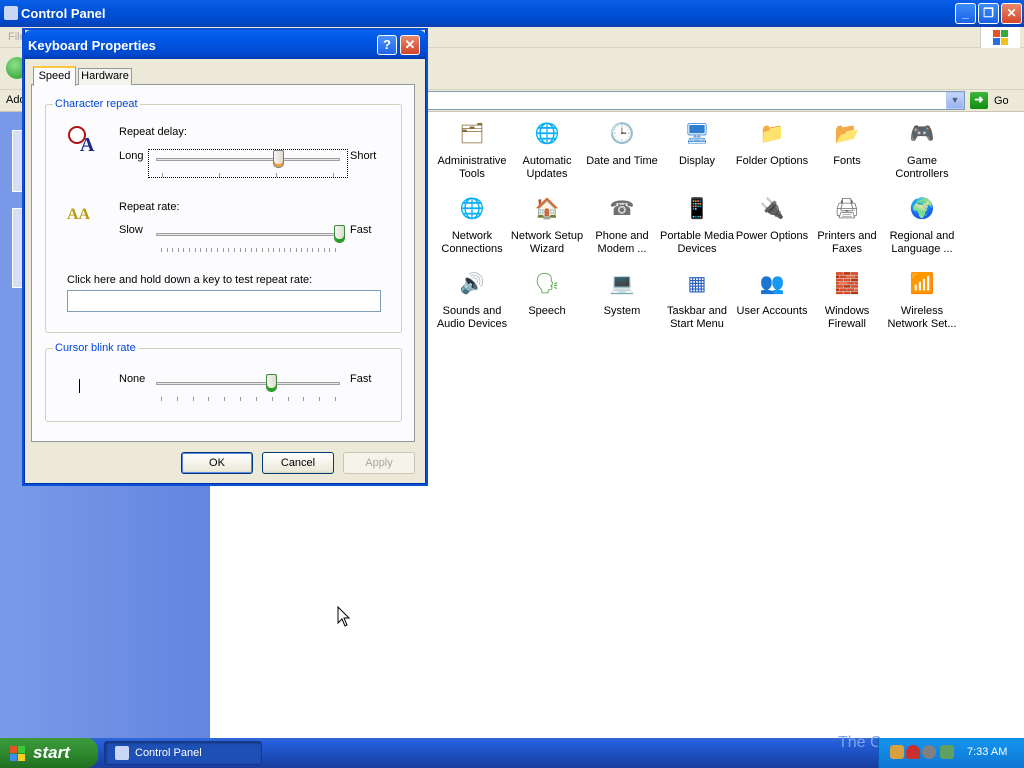  Describe the element at coordinates (472, 284) in the screenshot. I see `cp-item-icon: 🔊` at that location.